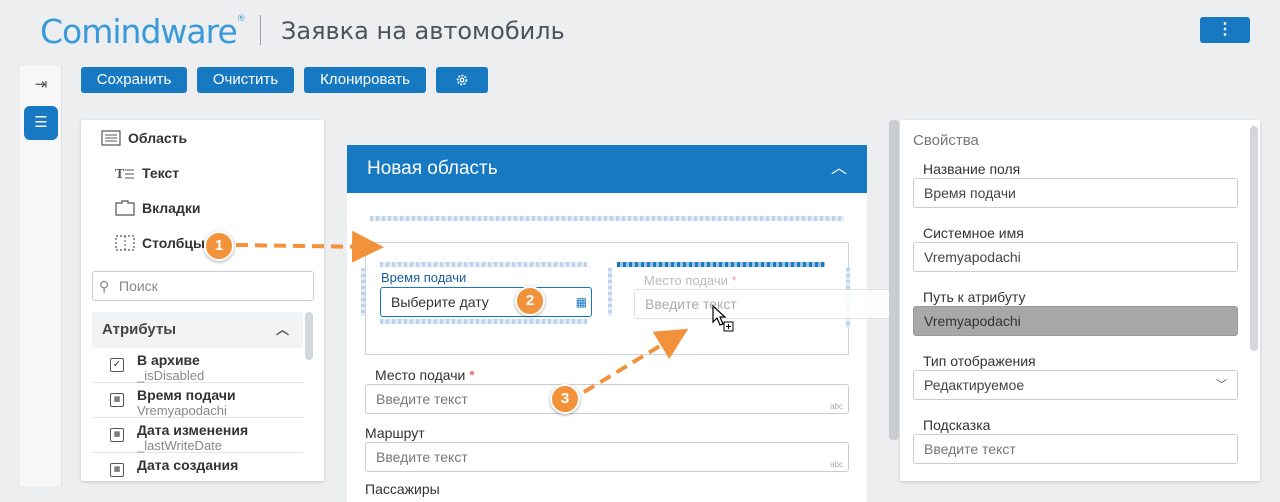 This screenshot has height=502, width=1280. What do you see at coordinates (530, 301) in the screenshot?
I see `annotation-marker-2: 2` at bounding box center [530, 301].